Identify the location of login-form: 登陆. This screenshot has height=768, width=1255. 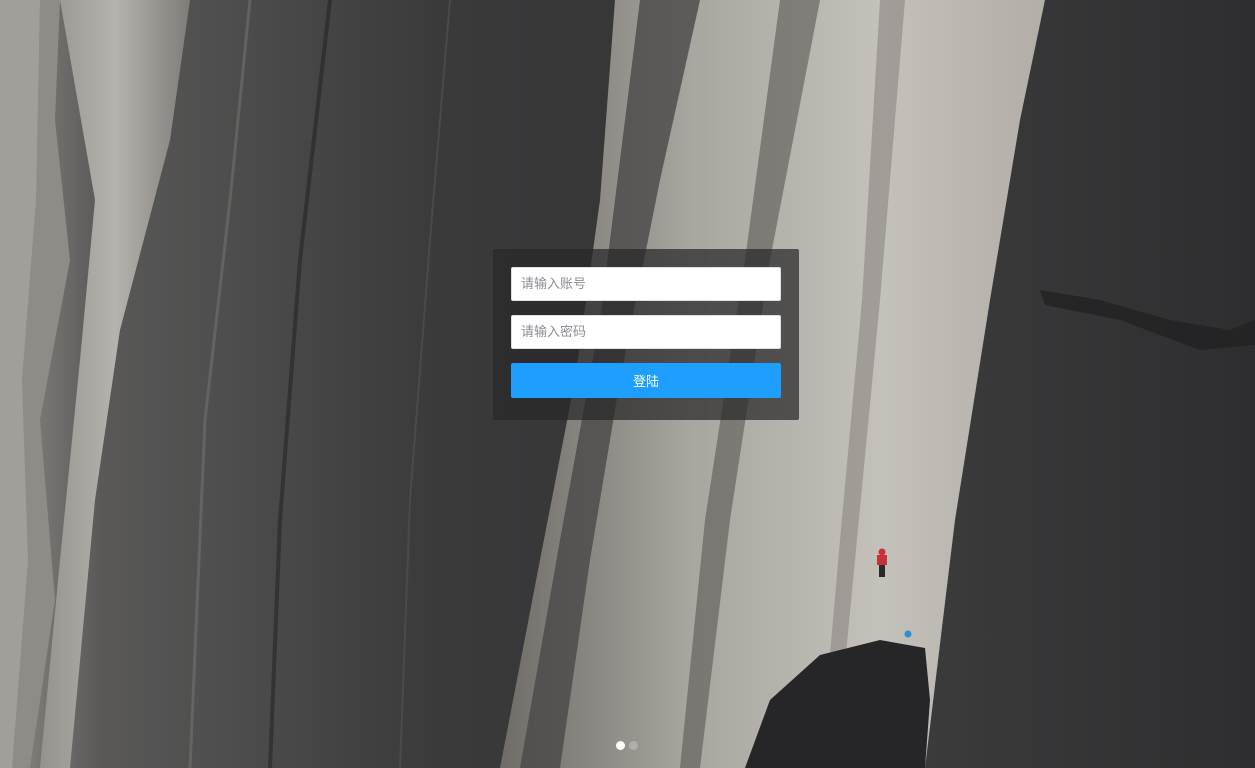
(646, 334).